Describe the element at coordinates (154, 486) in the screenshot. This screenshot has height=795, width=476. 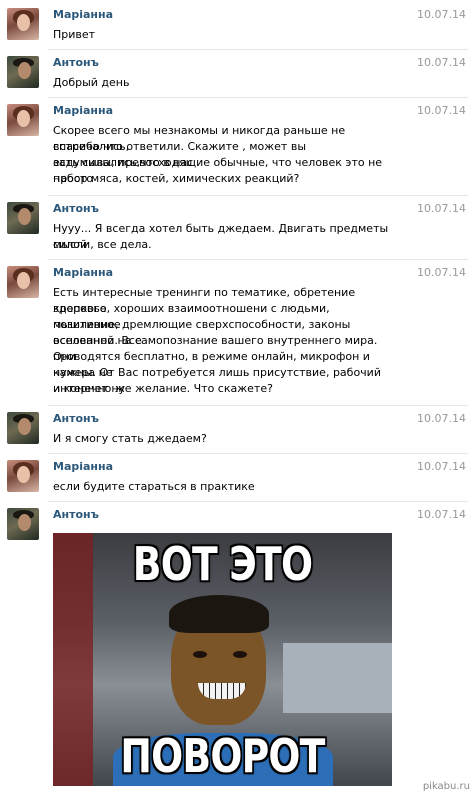
I see `message-text-line: если будите стараться в практике` at that location.